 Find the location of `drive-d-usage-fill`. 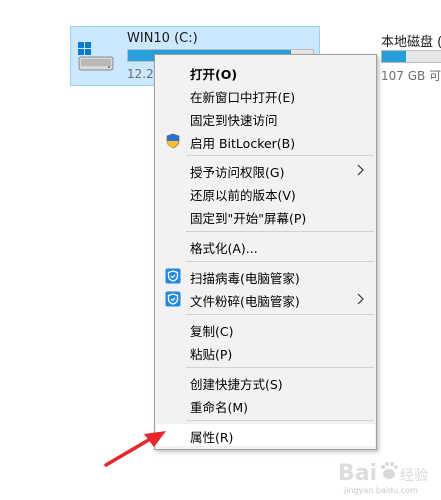

drive-d-usage-fill is located at coordinates (394, 56).